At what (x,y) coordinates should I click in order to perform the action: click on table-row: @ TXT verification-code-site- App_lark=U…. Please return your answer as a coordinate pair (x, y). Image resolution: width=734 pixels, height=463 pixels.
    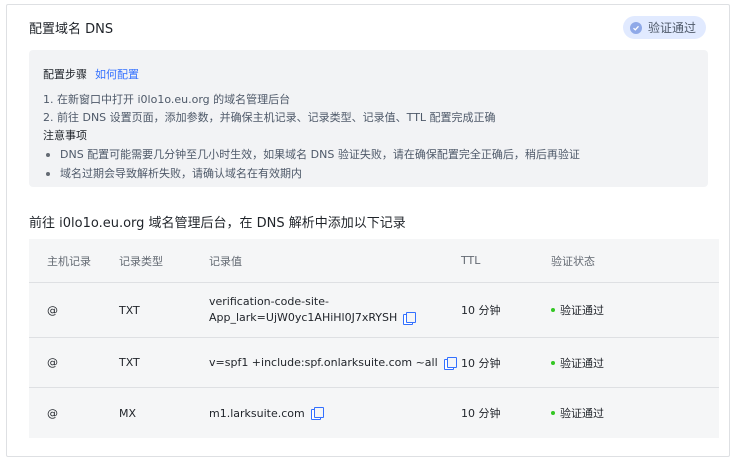
    Looking at the image, I should click on (374, 310).